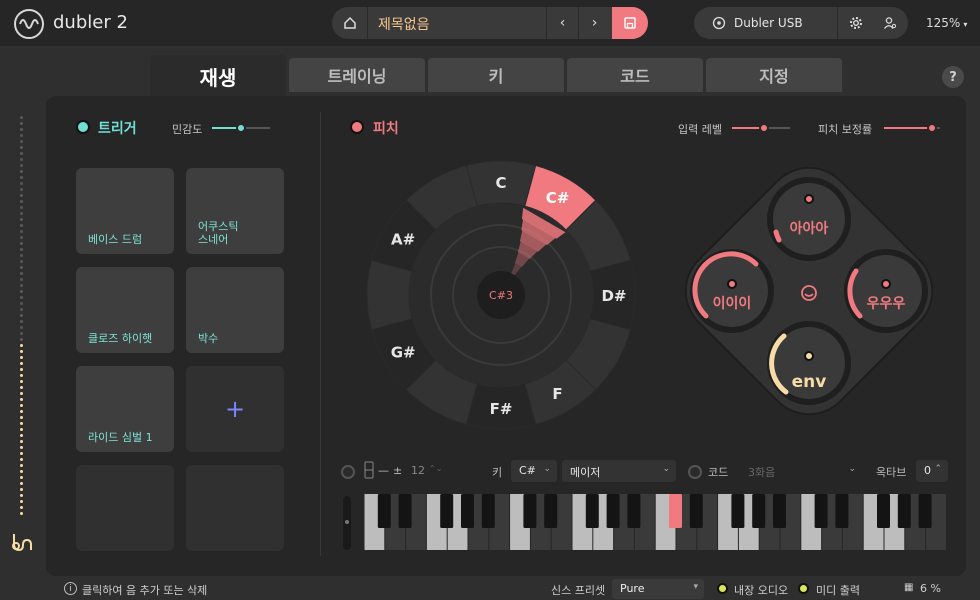  What do you see at coordinates (801, 471) in the screenshot?
I see `chord-dropdown: 3화음 ⌄` at bounding box center [801, 471].